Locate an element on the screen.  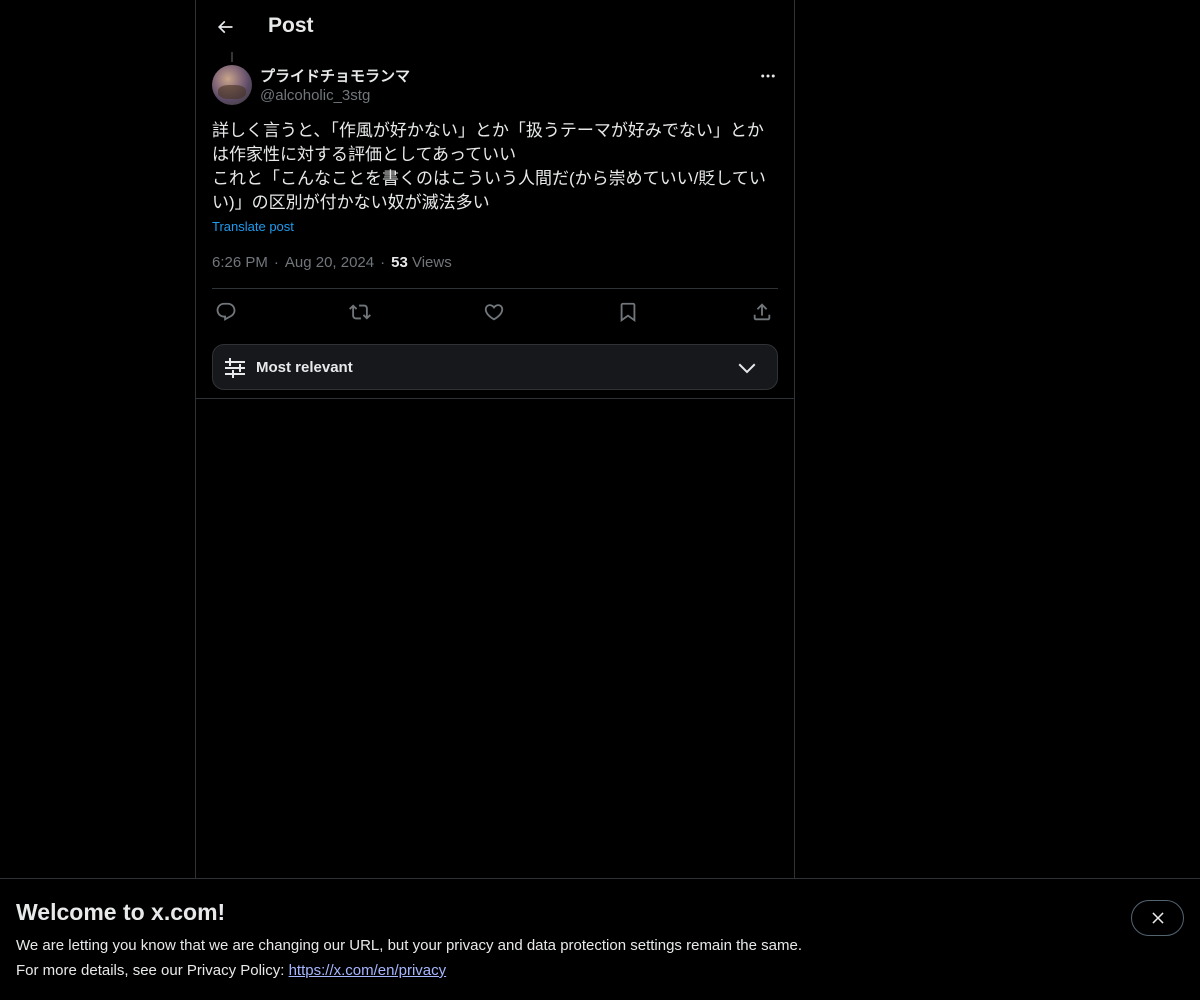
post-meta: 6:26 PM · Aug 20, 2024 · 53 Views is located at coordinates (332, 262).